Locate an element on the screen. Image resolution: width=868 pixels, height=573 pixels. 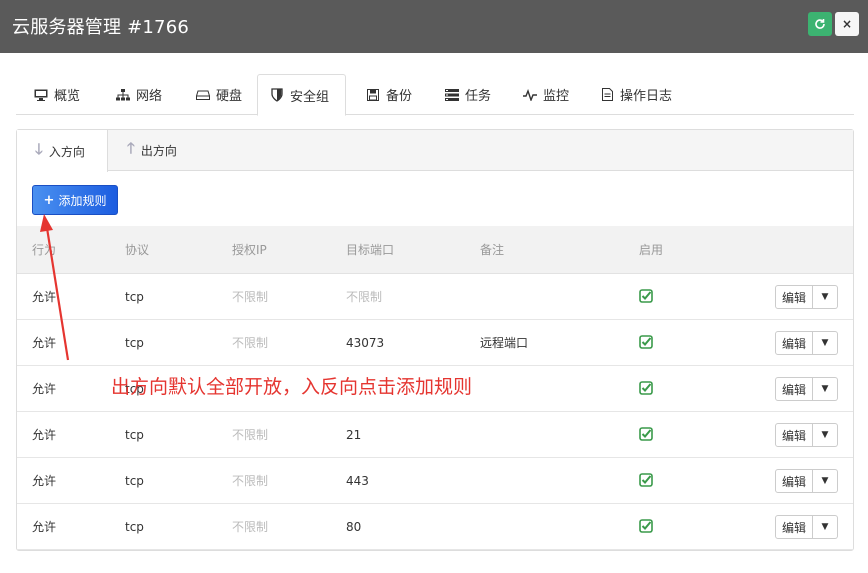
header-note: 备注 is located at coordinates (492, 250).